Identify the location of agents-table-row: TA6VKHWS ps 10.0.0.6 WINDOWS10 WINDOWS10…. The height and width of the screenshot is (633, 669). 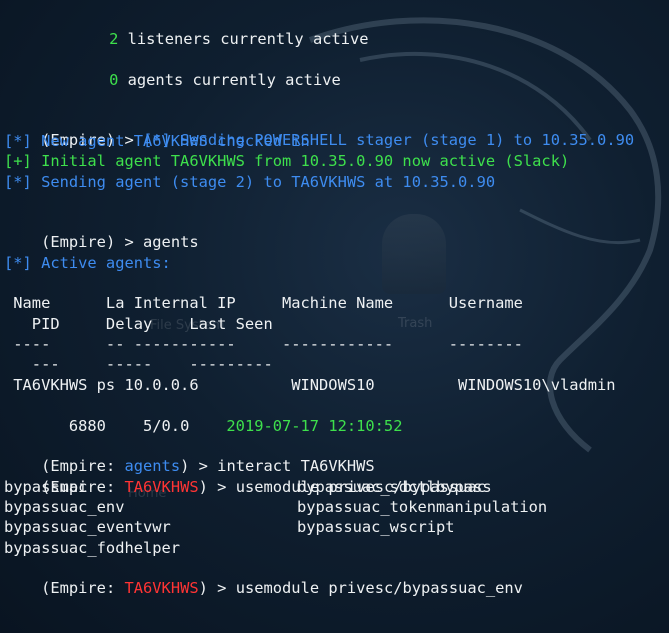
(310, 385).